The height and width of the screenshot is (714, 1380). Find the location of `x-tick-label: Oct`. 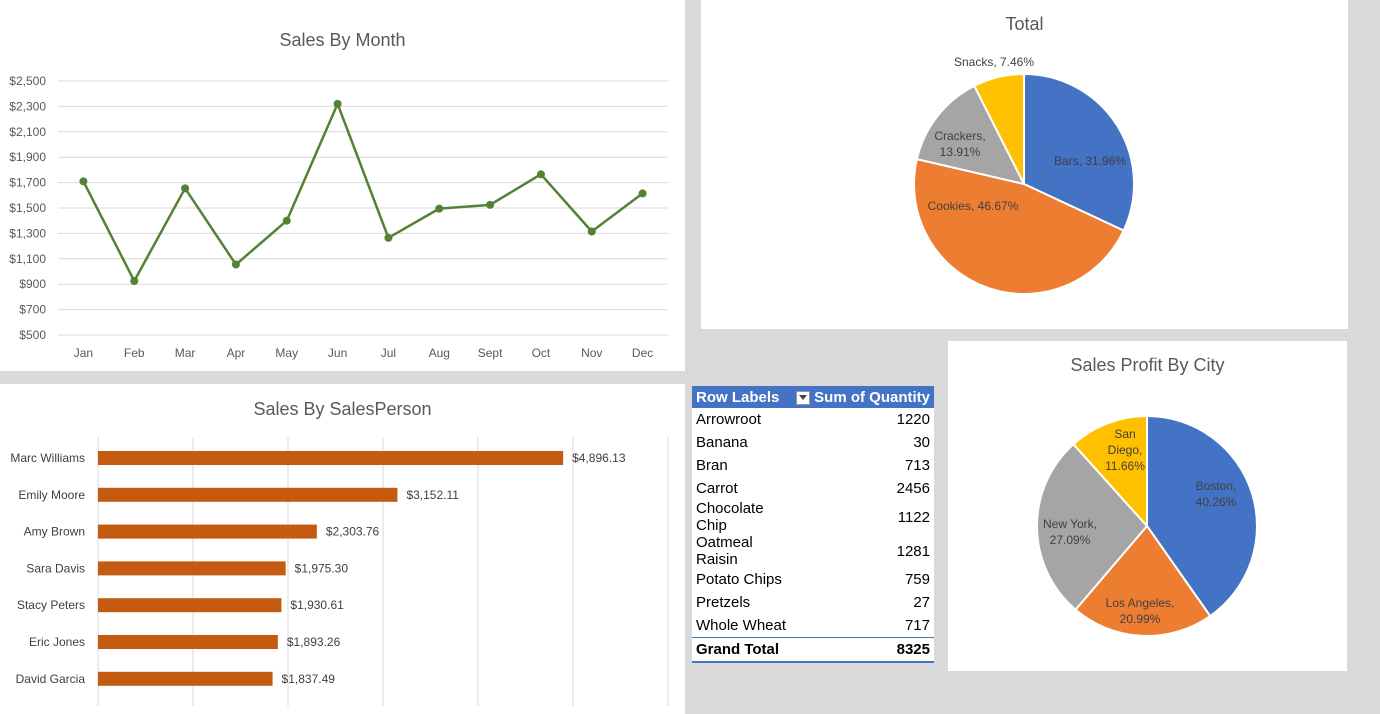

x-tick-label: Oct is located at coordinates (541, 353).